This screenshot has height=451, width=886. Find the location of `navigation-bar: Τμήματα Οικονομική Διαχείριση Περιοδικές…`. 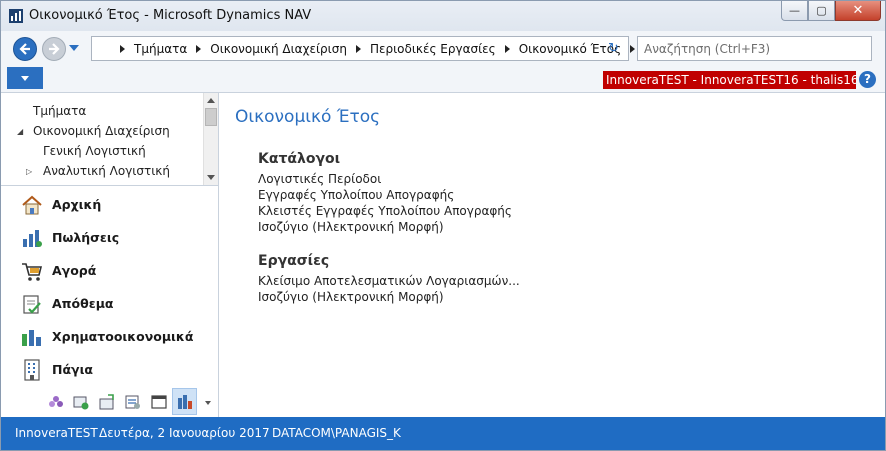

navigation-bar: Τμήματα Οικονομική Διαχείριση Περιοδικές… is located at coordinates (443, 49).